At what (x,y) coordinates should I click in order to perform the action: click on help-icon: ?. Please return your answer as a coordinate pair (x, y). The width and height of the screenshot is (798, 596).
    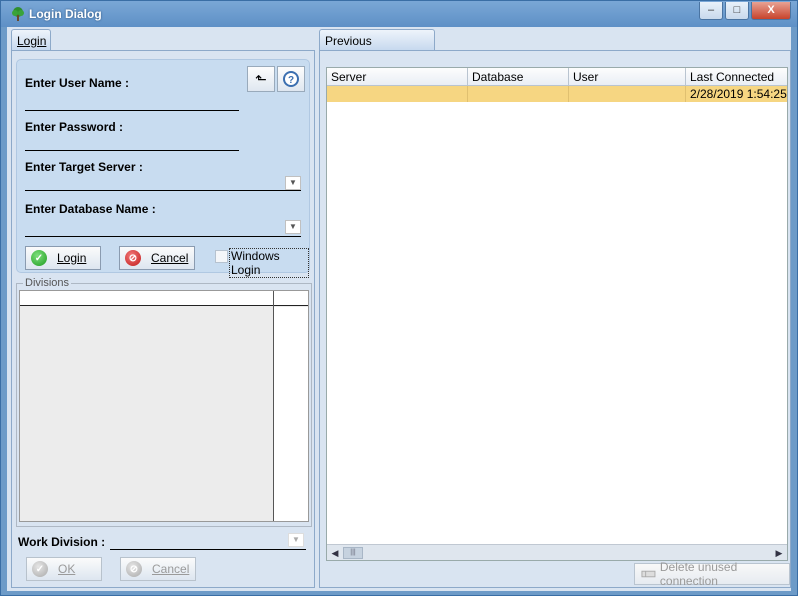
    Looking at the image, I should click on (291, 79).